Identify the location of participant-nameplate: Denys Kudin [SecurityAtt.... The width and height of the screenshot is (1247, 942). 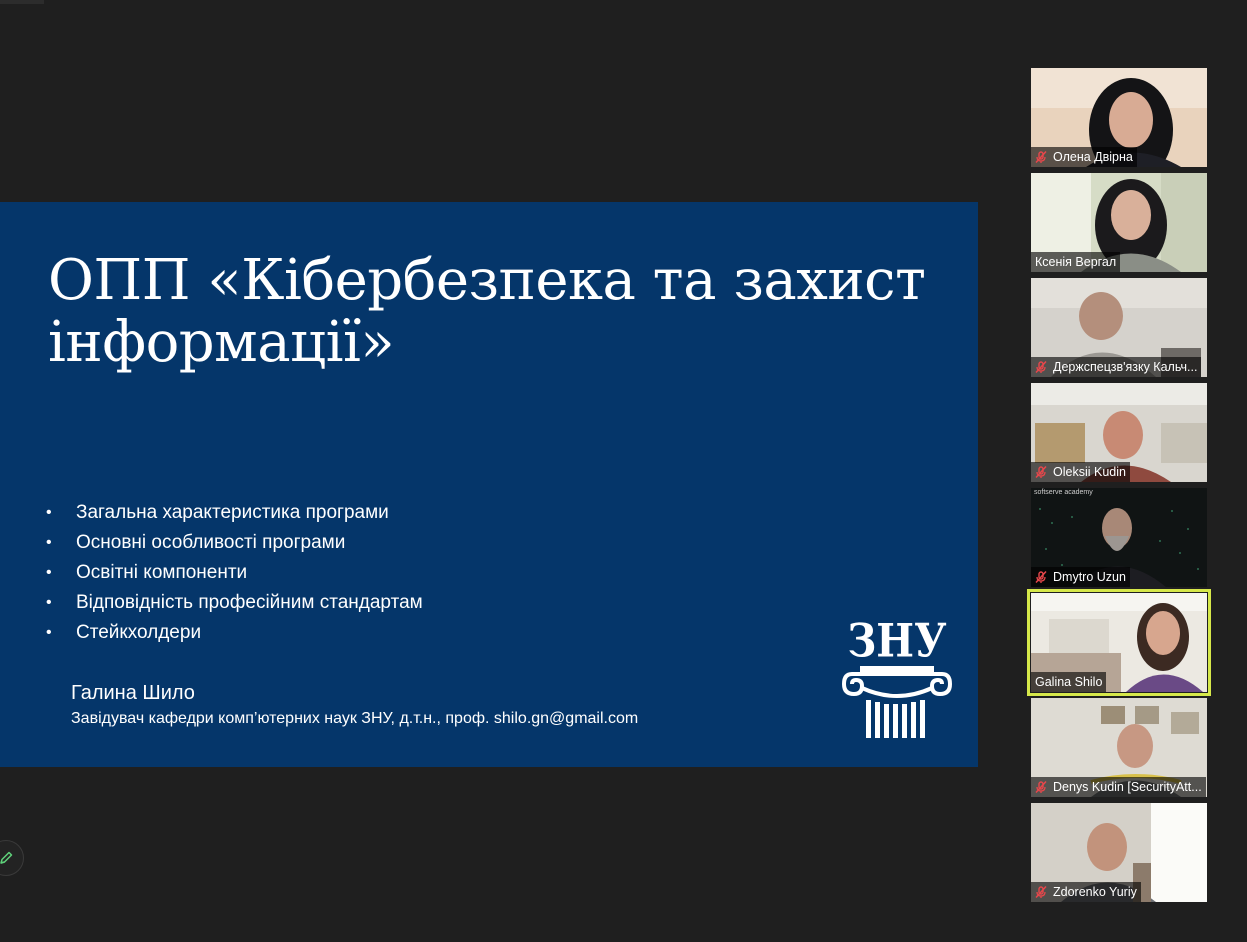
(1118, 787).